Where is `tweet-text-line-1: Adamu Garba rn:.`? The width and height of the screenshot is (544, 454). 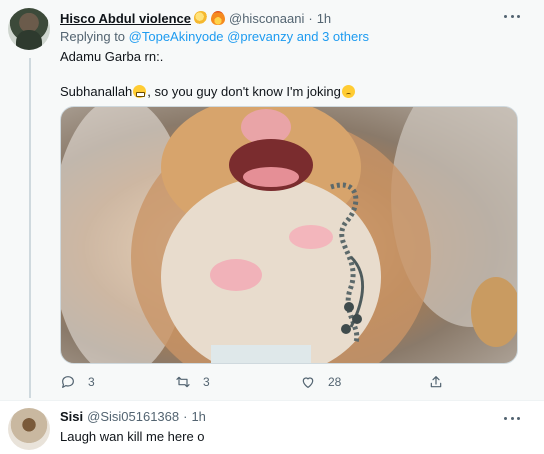 tweet-text-line-1: Adamu Garba rn:. is located at coordinates (112, 56).